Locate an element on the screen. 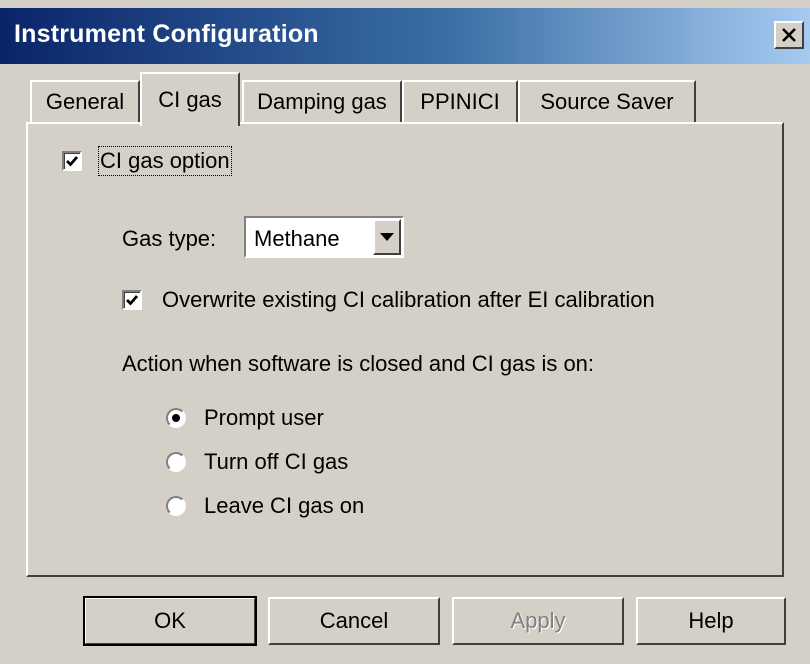  help-button: Help is located at coordinates (711, 621).